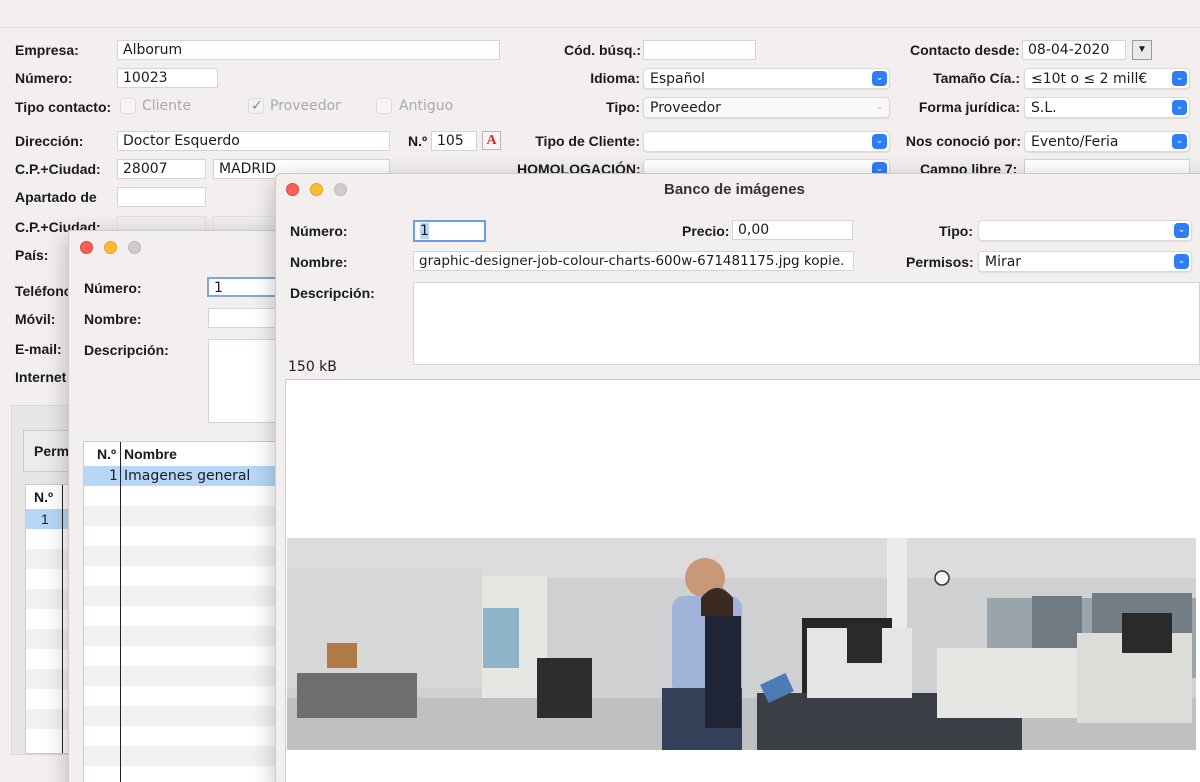  I want to click on tipo-label: Tipo:, so click(623, 107).